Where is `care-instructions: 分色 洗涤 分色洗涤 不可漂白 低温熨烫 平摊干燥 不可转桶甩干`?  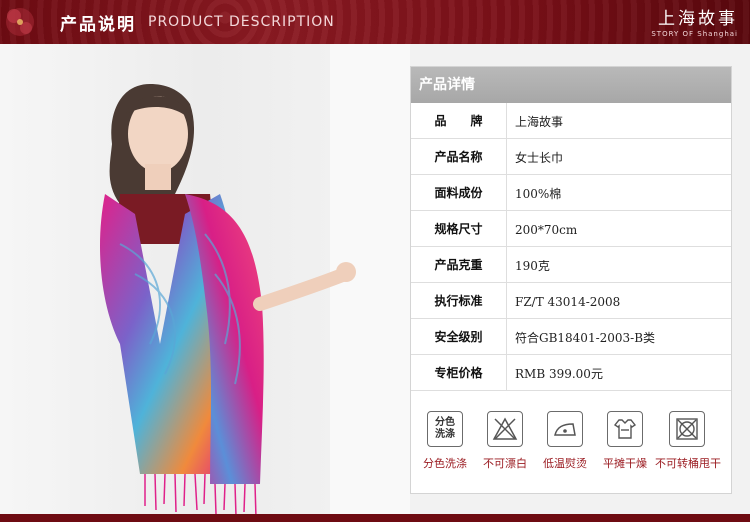
care-instructions: 分色 洗涤 分色洗涤 不可漂白 低温熨烫 平摊干燥 不可转桶甩干 is located at coordinates (571, 444).